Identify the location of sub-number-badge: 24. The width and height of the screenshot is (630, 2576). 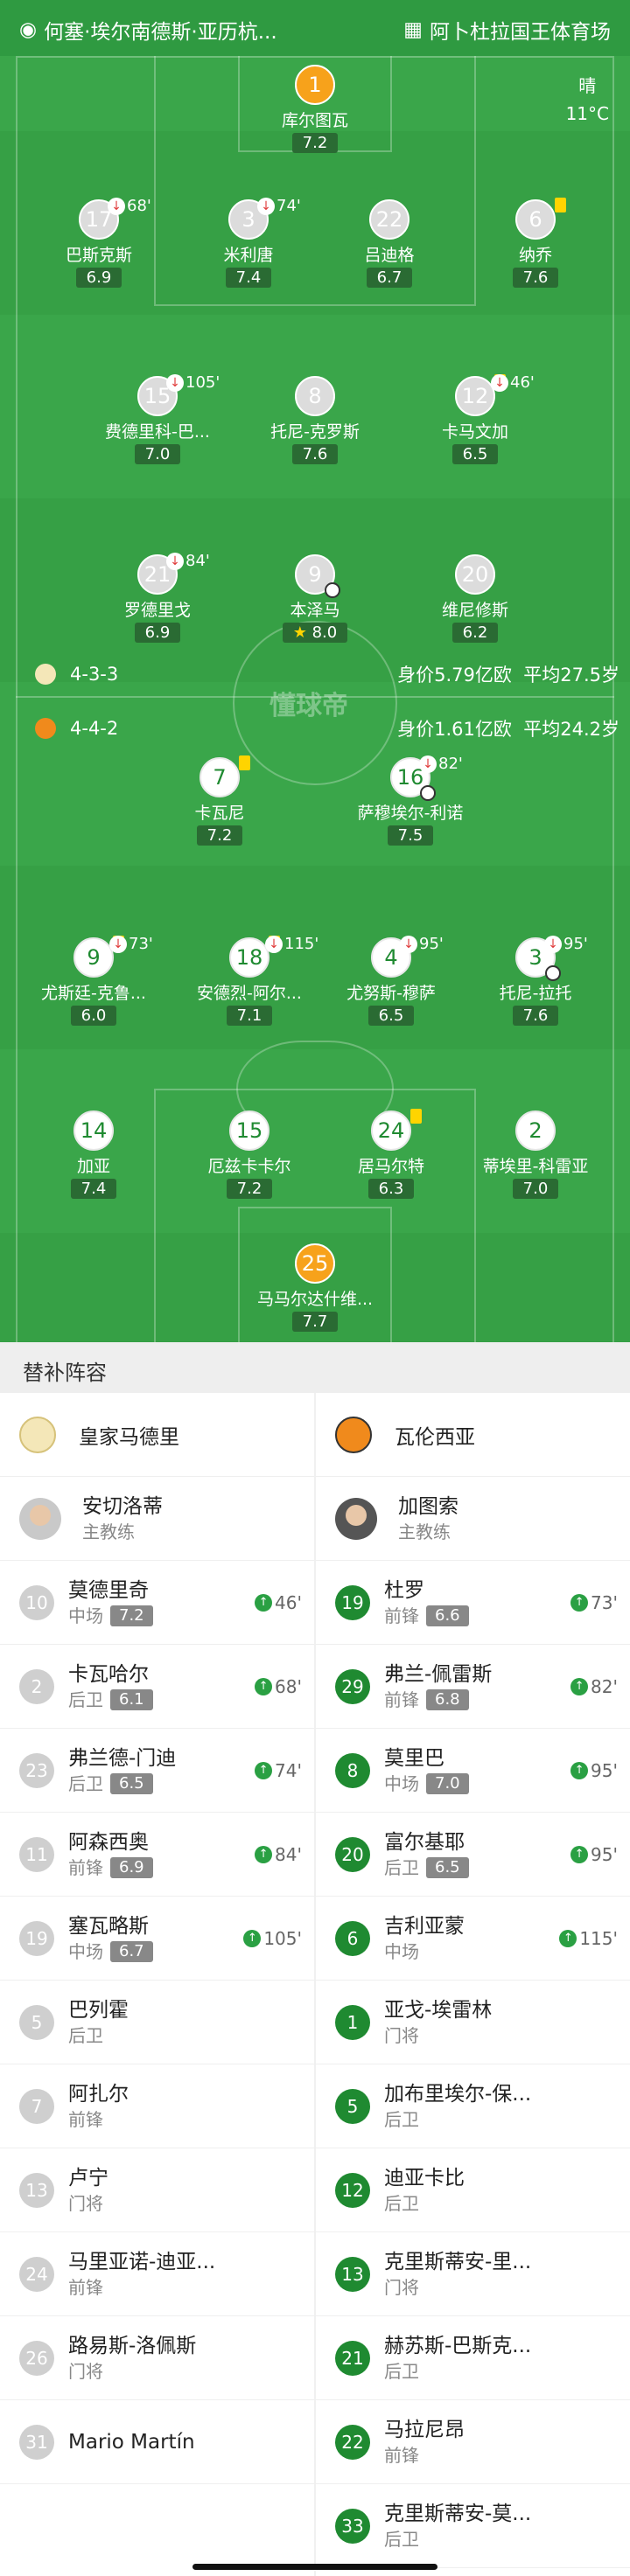
(36, 2274).